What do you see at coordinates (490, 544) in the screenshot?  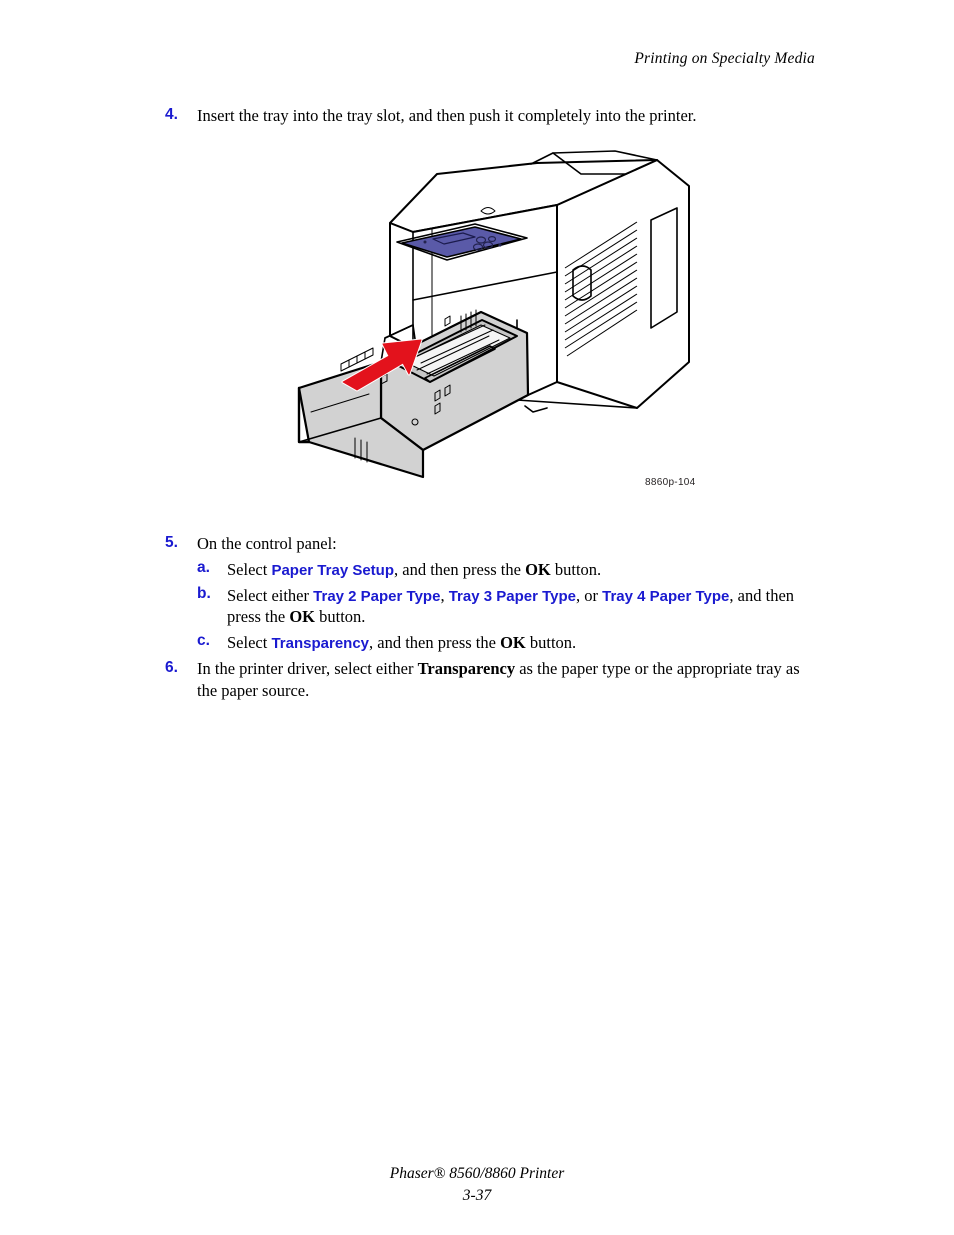 I see `step-5: 5. On the control panel:` at bounding box center [490, 544].